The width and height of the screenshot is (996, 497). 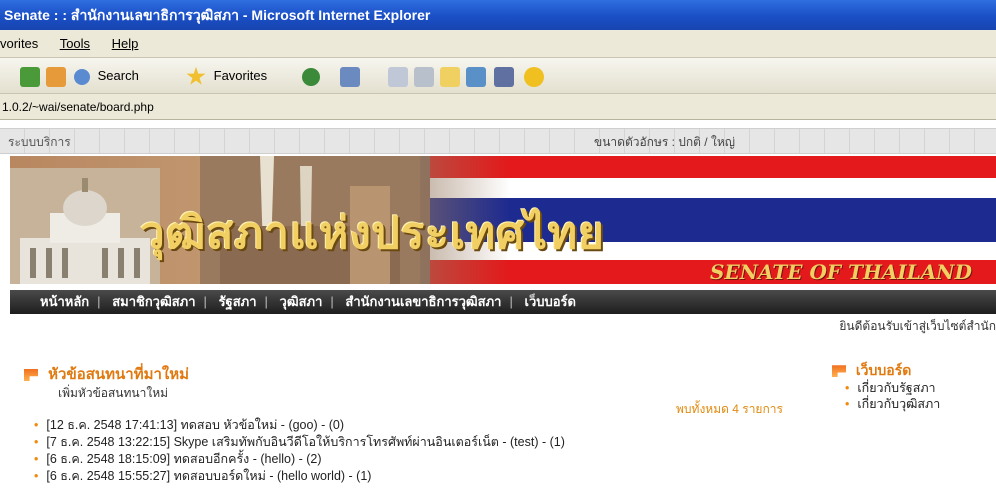 I want to click on menu-bar: vorites Tools Help, so click(x=498, y=44).